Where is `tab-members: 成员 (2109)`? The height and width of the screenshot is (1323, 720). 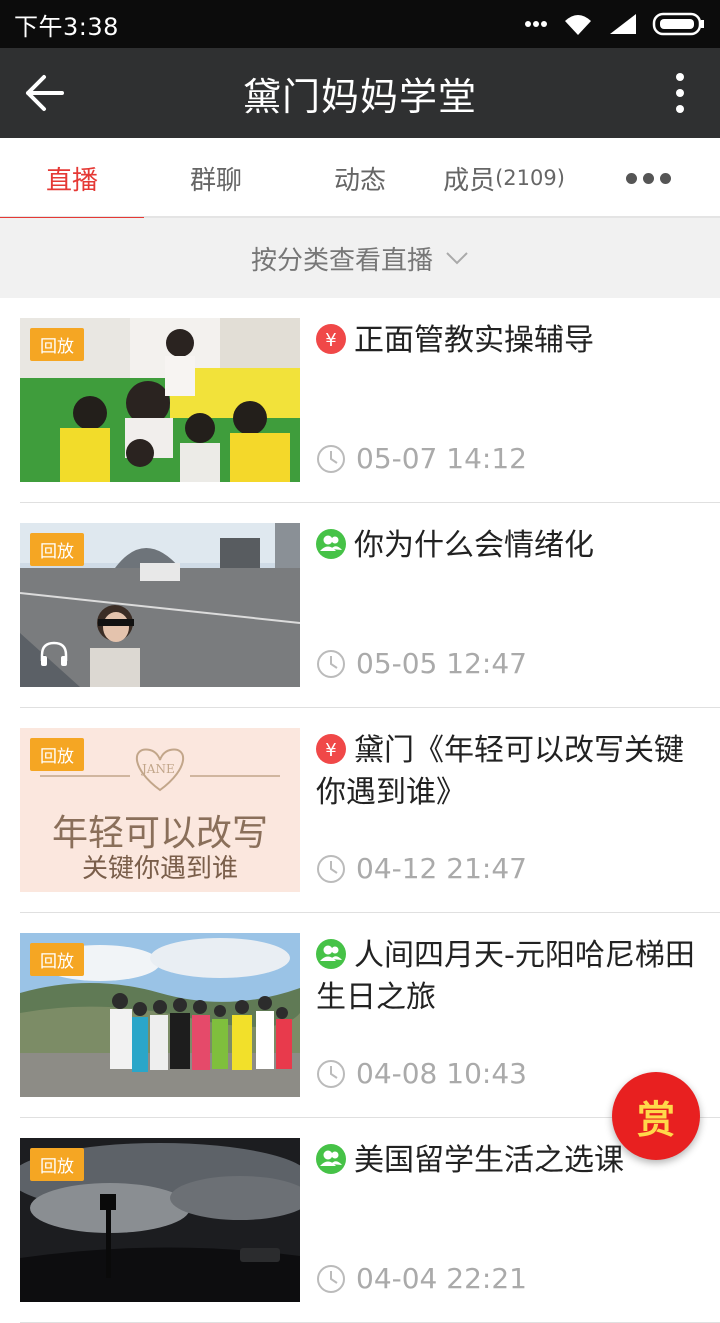 tab-members: 成员 (2109) is located at coordinates (504, 178).